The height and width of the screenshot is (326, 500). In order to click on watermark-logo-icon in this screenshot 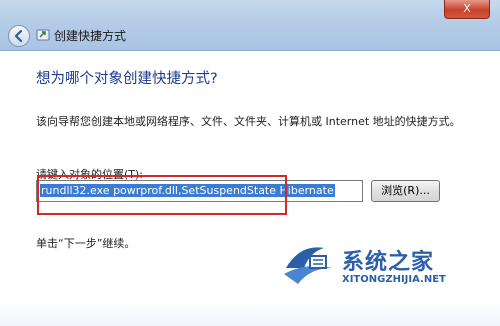, I will do `click(308, 265)`.